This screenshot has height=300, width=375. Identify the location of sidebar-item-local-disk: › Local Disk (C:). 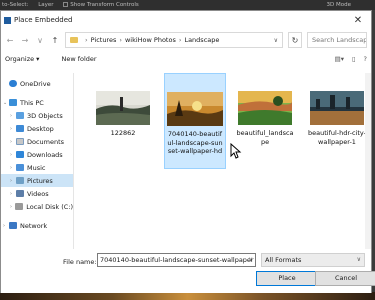
(37, 206).